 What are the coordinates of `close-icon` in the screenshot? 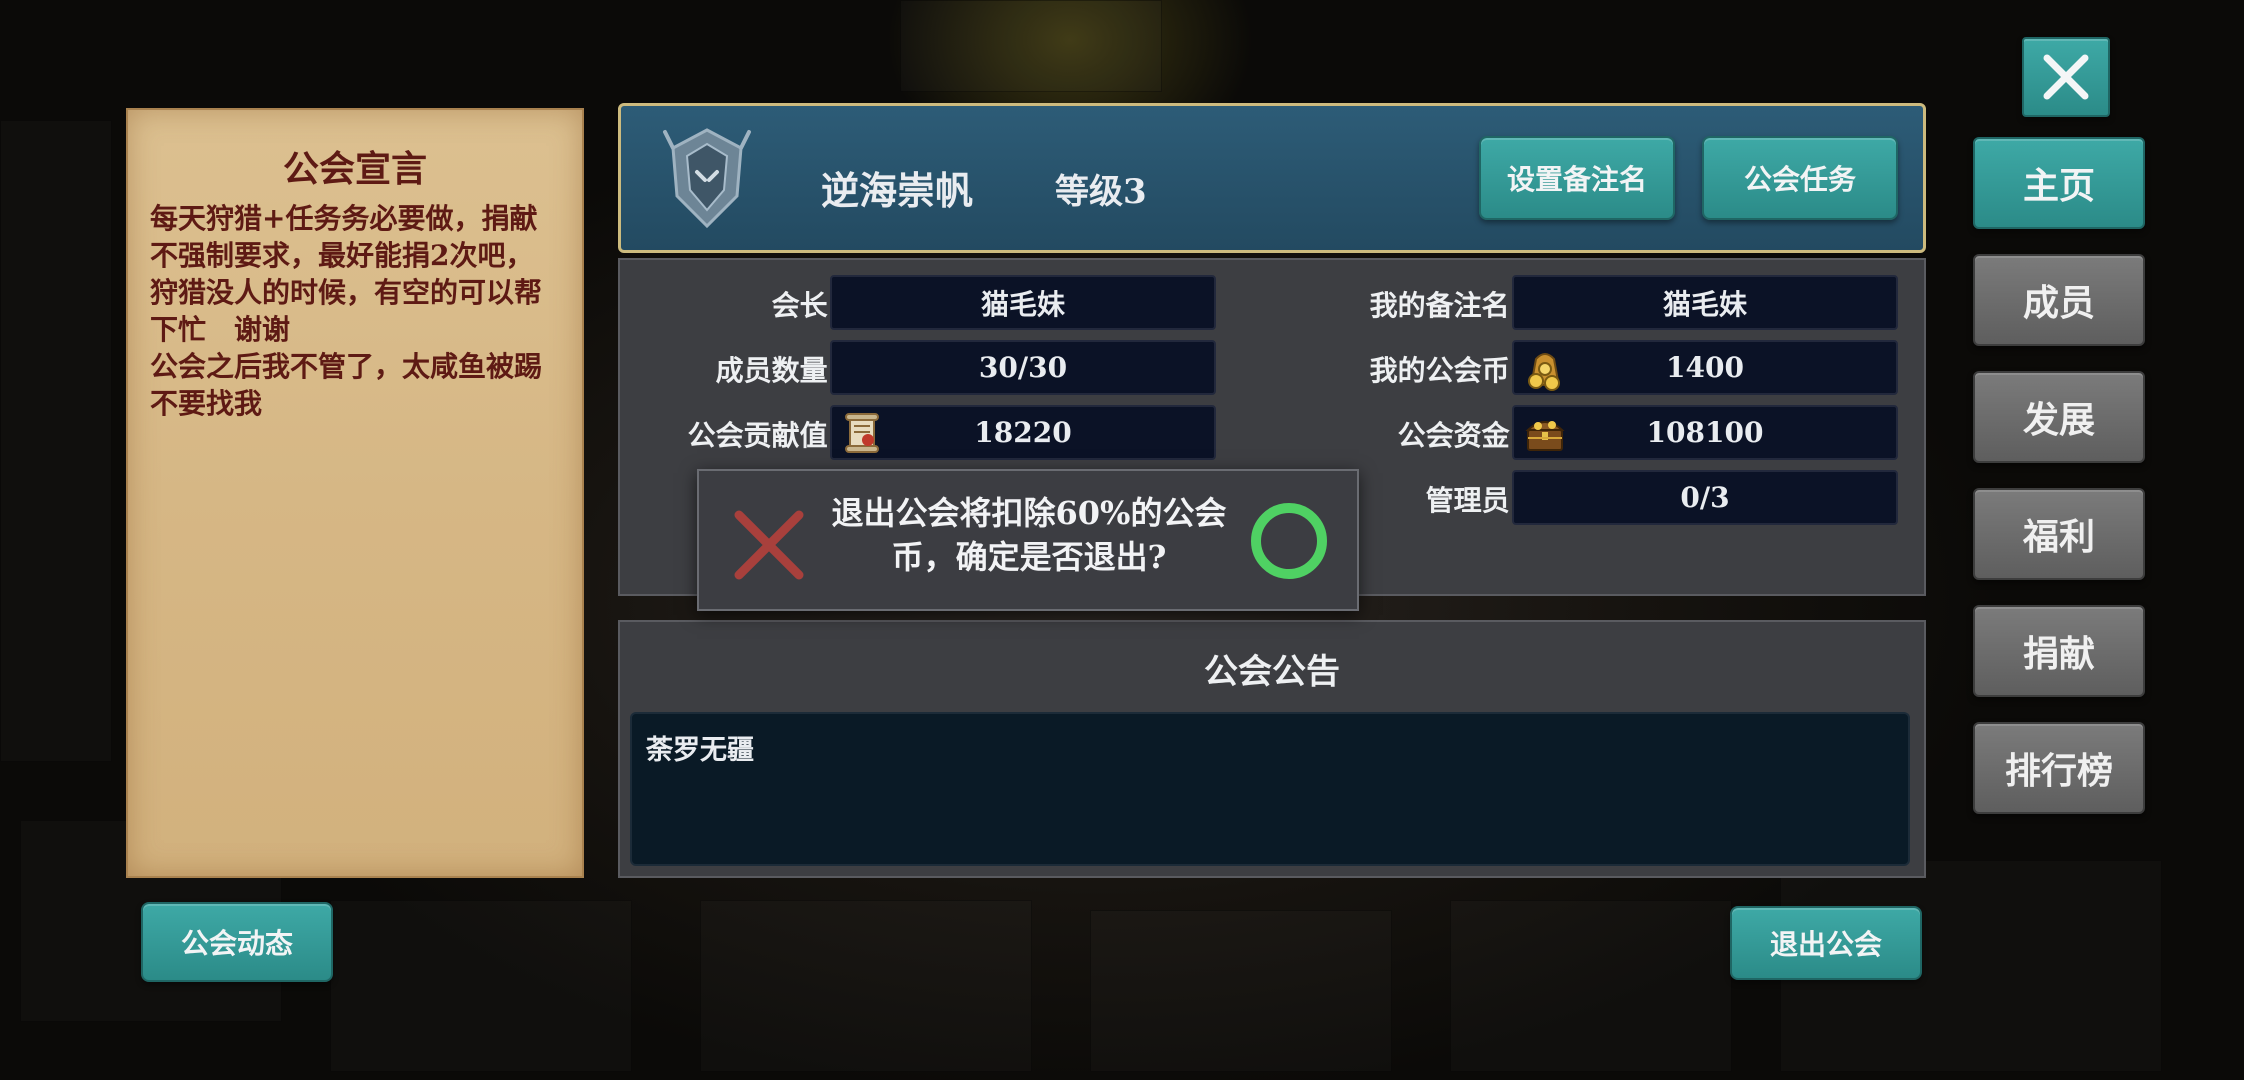 It's located at (2066, 77).